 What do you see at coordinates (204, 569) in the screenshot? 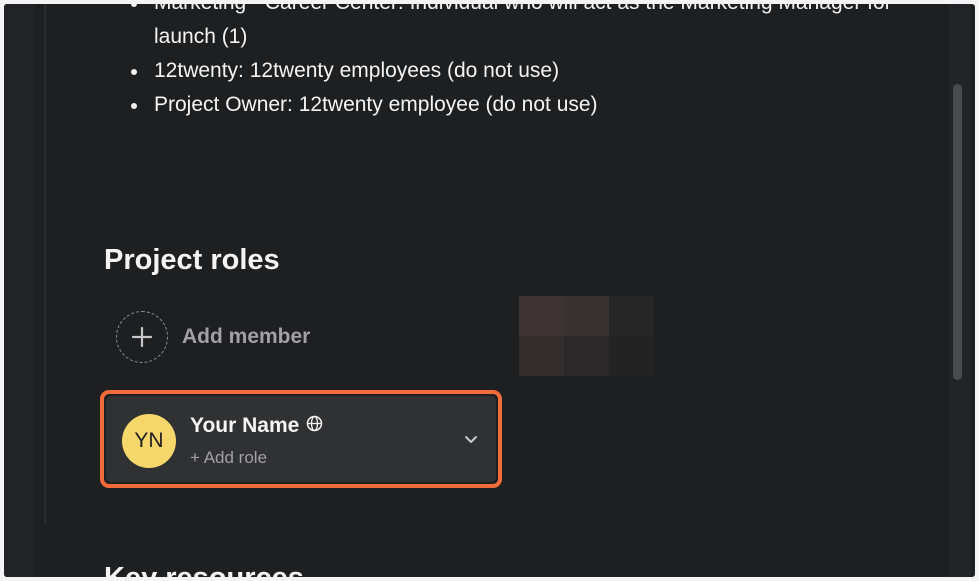
I see `section-title-key-resources: Key resources` at bounding box center [204, 569].